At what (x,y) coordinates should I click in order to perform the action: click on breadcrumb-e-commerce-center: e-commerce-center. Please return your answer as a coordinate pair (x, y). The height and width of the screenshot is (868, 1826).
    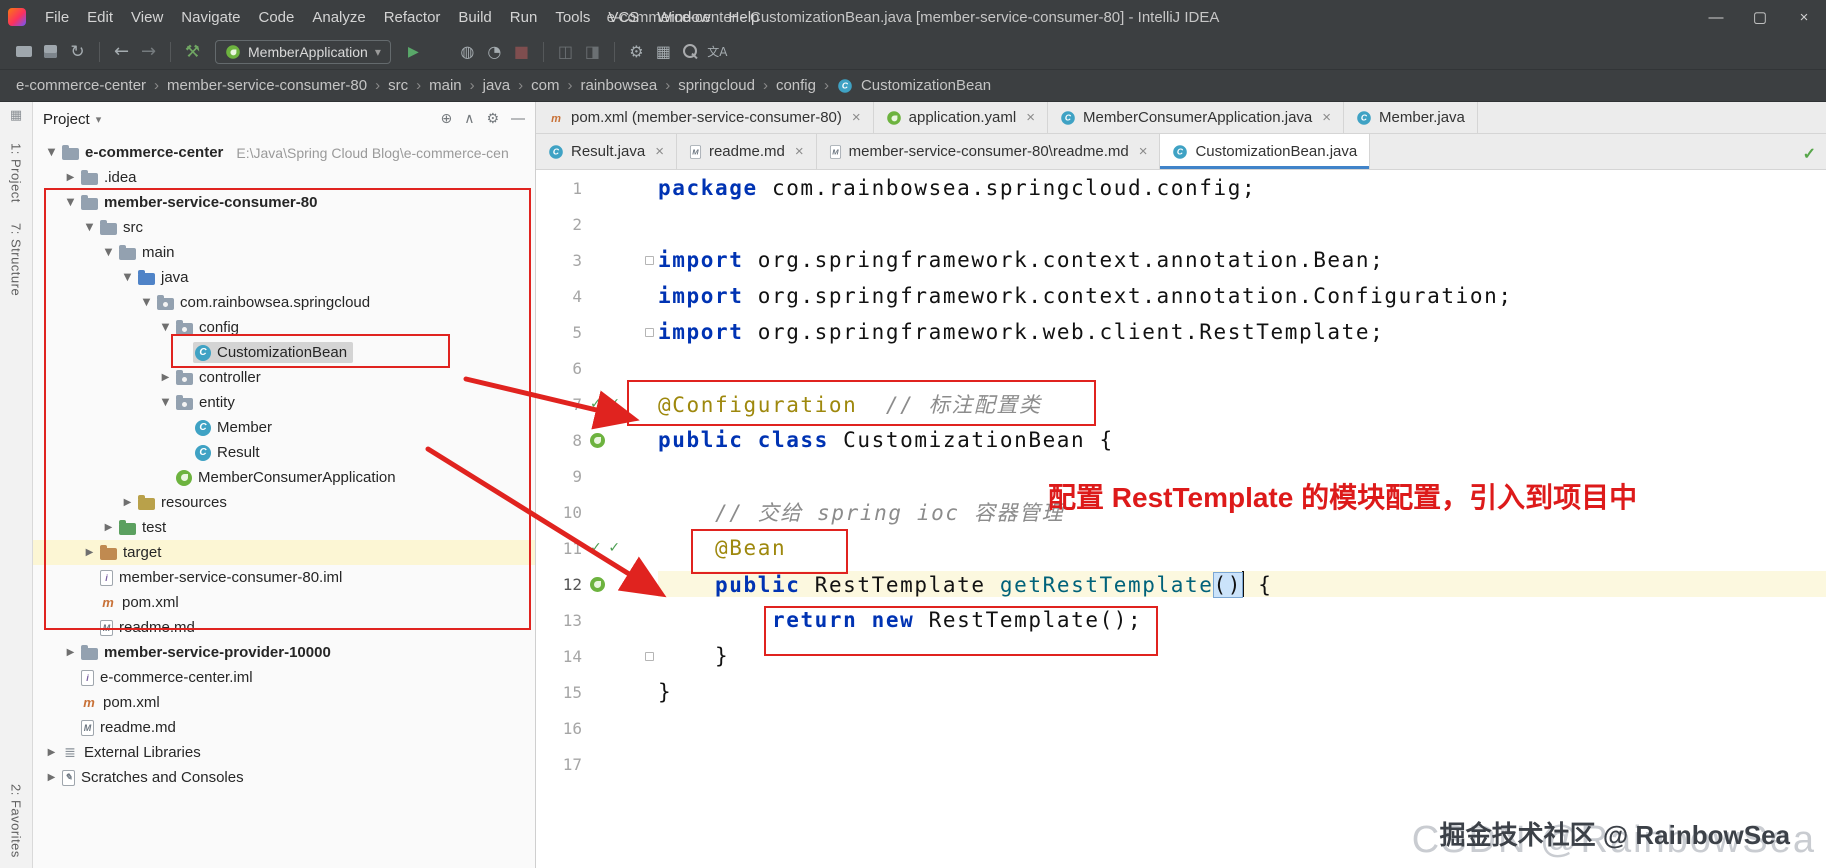
    Looking at the image, I should click on (81, 85).